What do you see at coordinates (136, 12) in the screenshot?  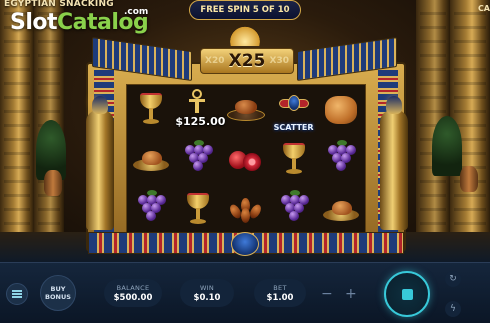 I see `watermark-com: .com` at bounding box center [136, 12].